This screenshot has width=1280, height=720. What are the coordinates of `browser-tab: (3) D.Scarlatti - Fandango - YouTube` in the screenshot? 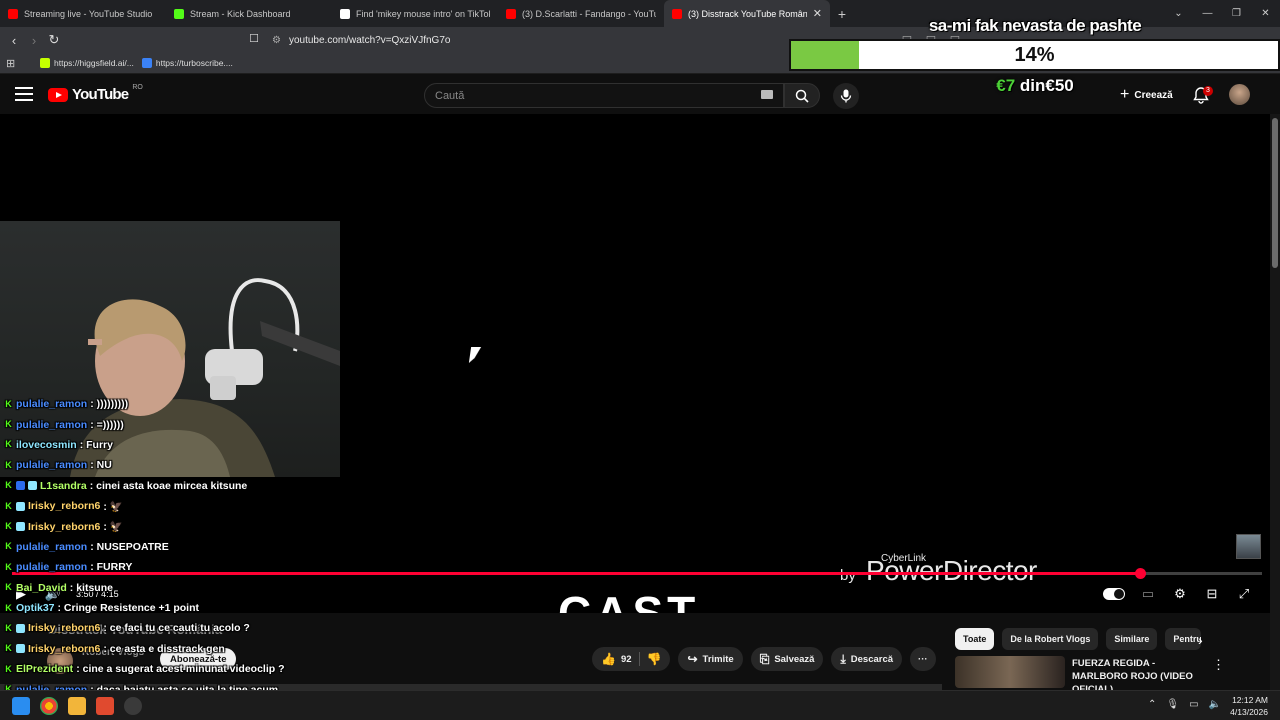 It's located at (581, 13).